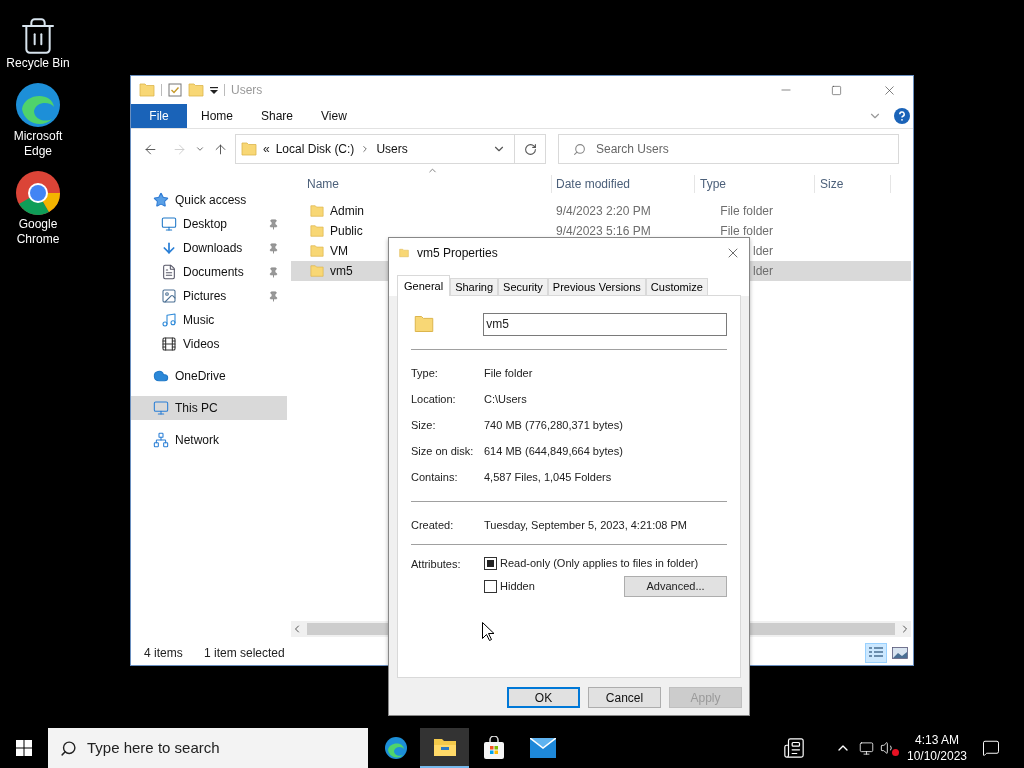  Describe the element at coordinates (245, 653) in the screenshot. I see `selection-status: 1 item selected` at that location.